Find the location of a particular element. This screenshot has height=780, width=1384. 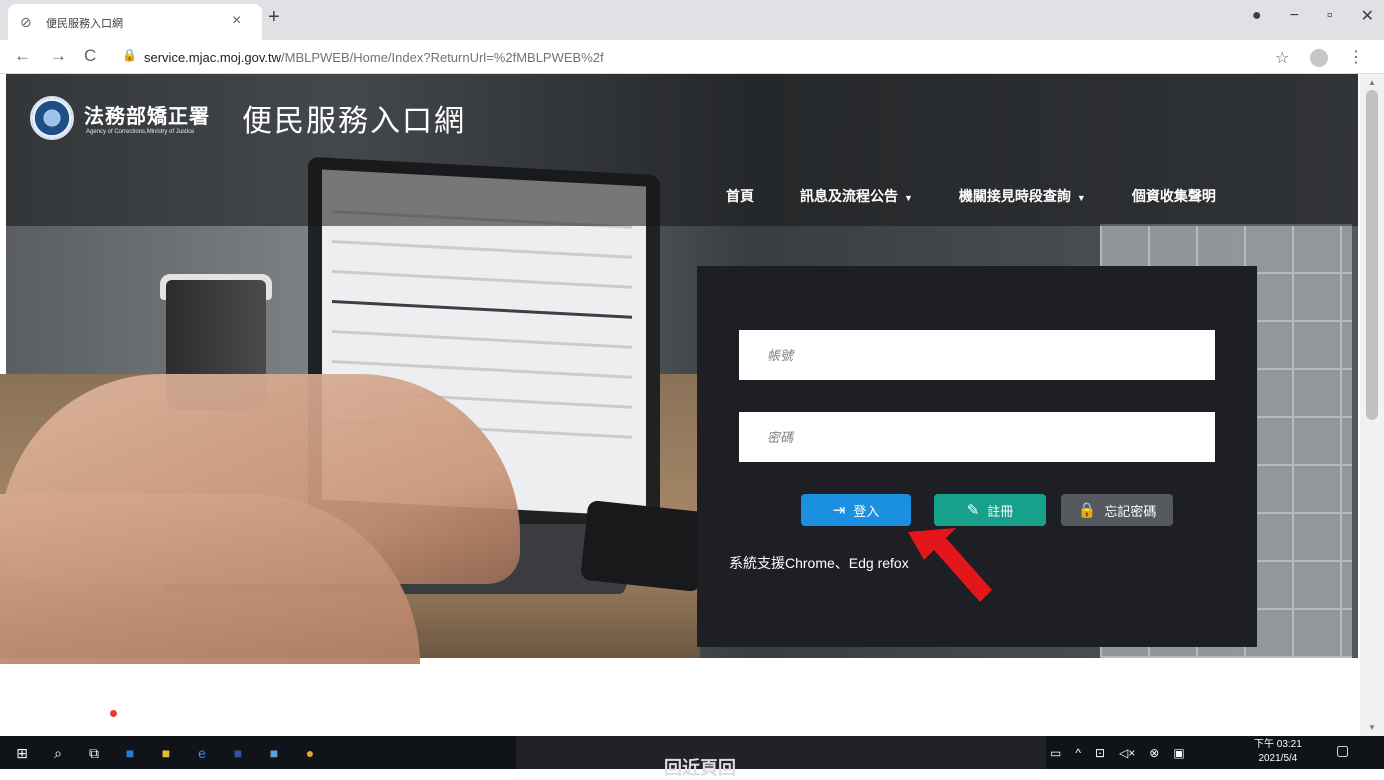

page-scrollbar: ▲ ▼ is located at coordinates (1372, 405).